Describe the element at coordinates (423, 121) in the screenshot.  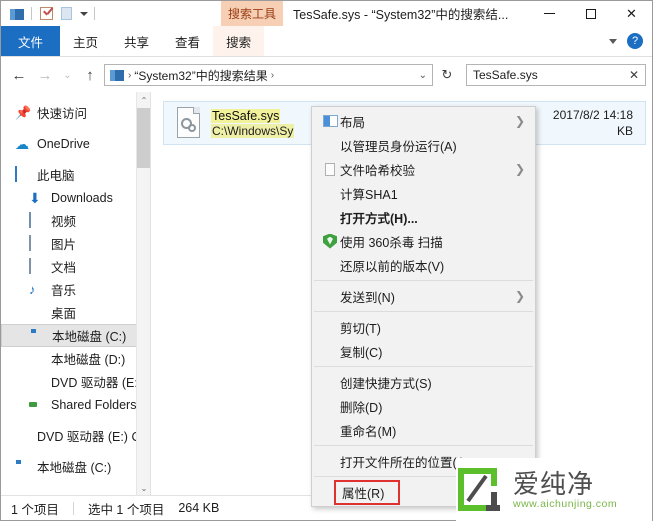
I see `menu-item-layout: 布局 ❯` at that location.